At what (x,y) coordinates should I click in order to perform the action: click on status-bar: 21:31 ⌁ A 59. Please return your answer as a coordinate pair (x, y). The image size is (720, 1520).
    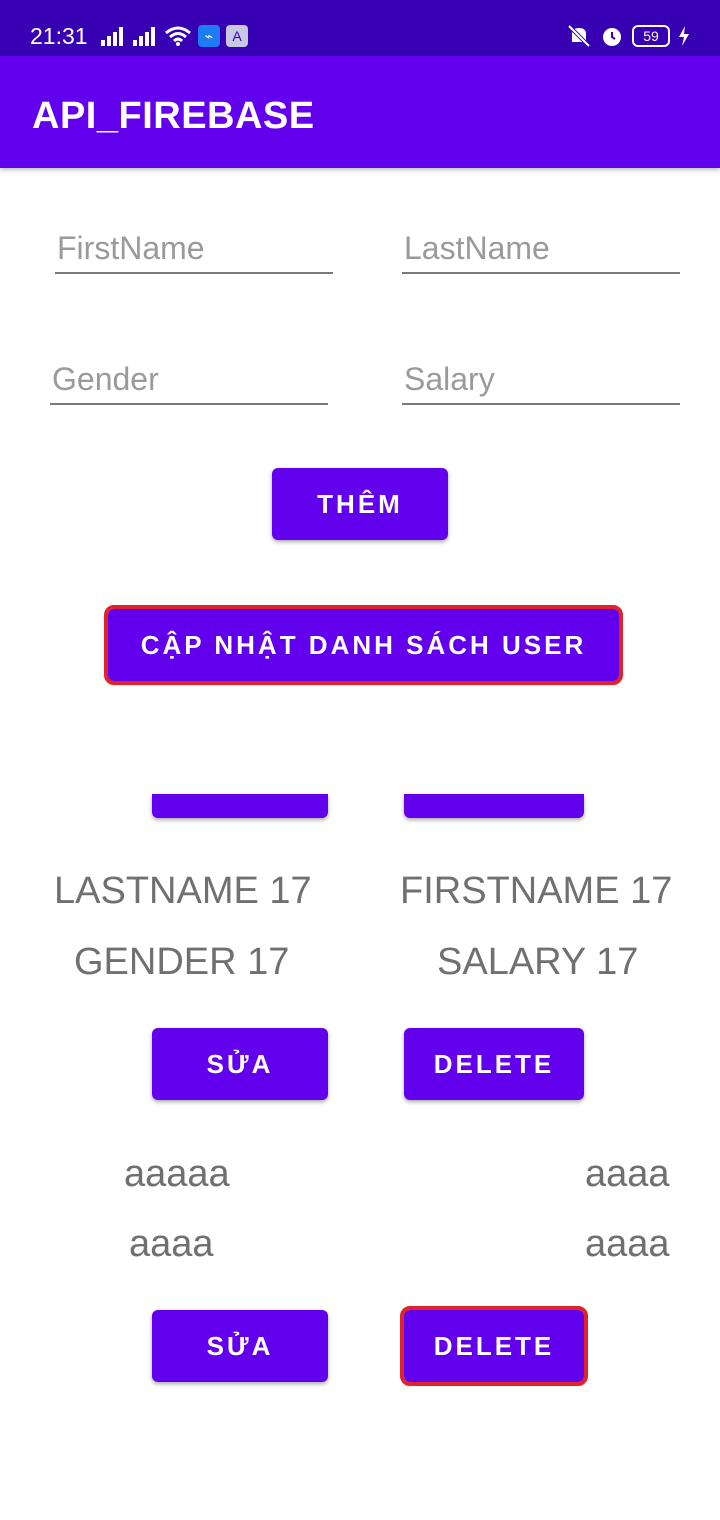
    Looking at the image, I should click on (360, 28).